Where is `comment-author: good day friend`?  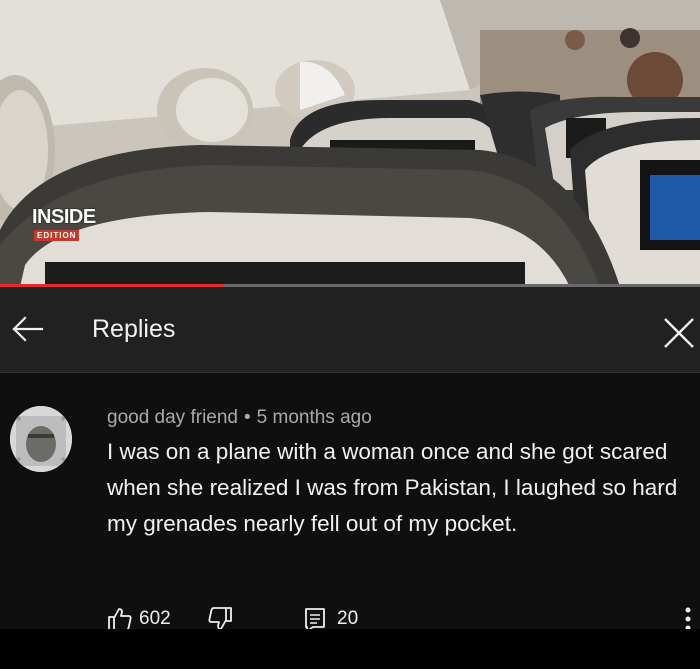 comment-author: good day friend is located at coordinates (172, 417).